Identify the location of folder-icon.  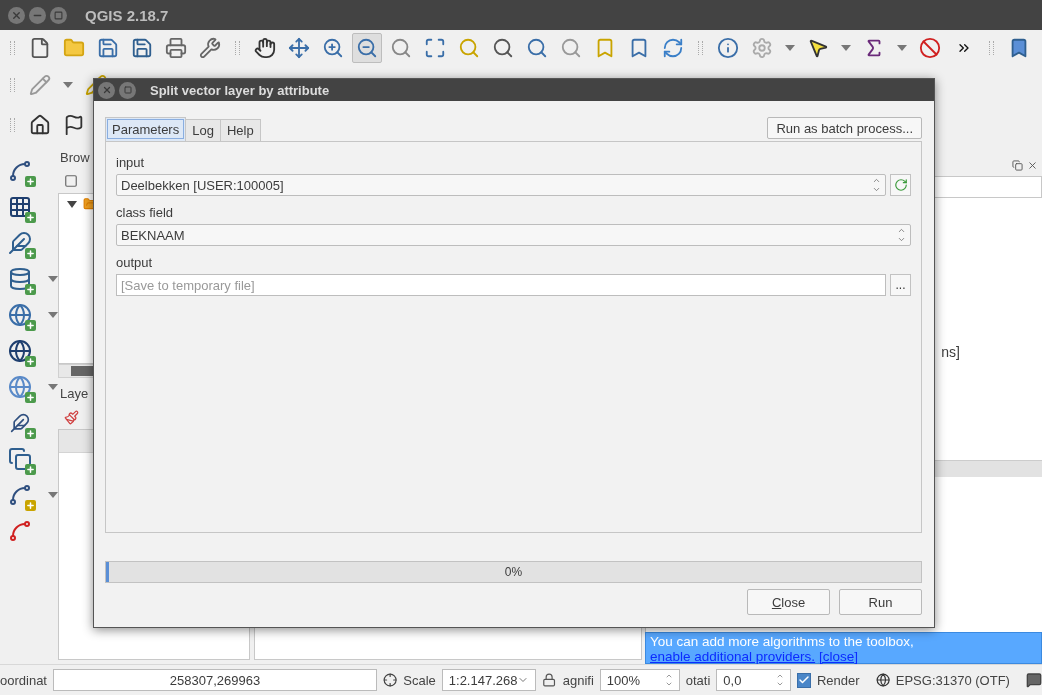
(74, 48).